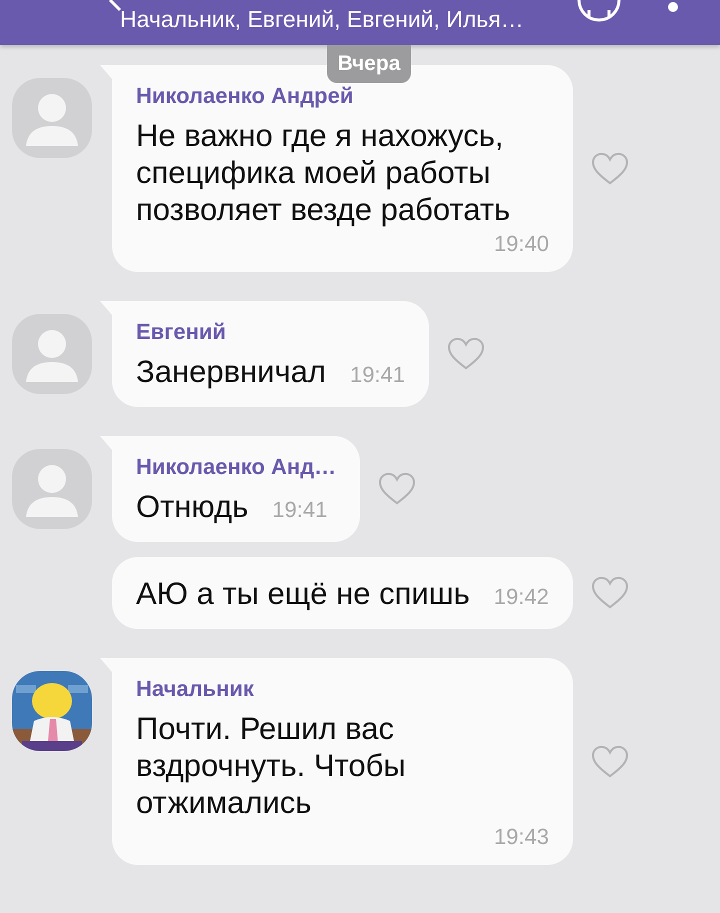 This screenshot has height=913, width=720. Describe the element at coordinates (181, 332) in the screenshot. I see `sender-name: Евгений` at that location.